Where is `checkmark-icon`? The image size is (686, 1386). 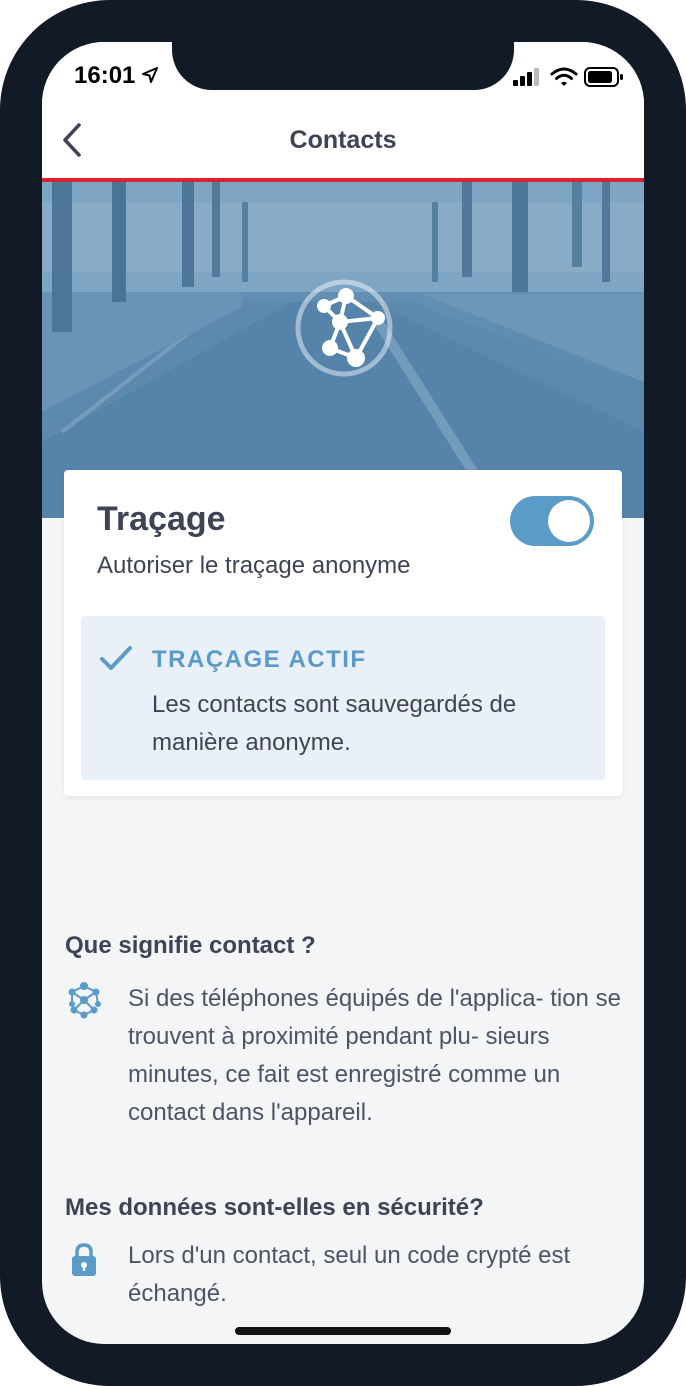 checkmark-icon is located at coordinates (116, 658).